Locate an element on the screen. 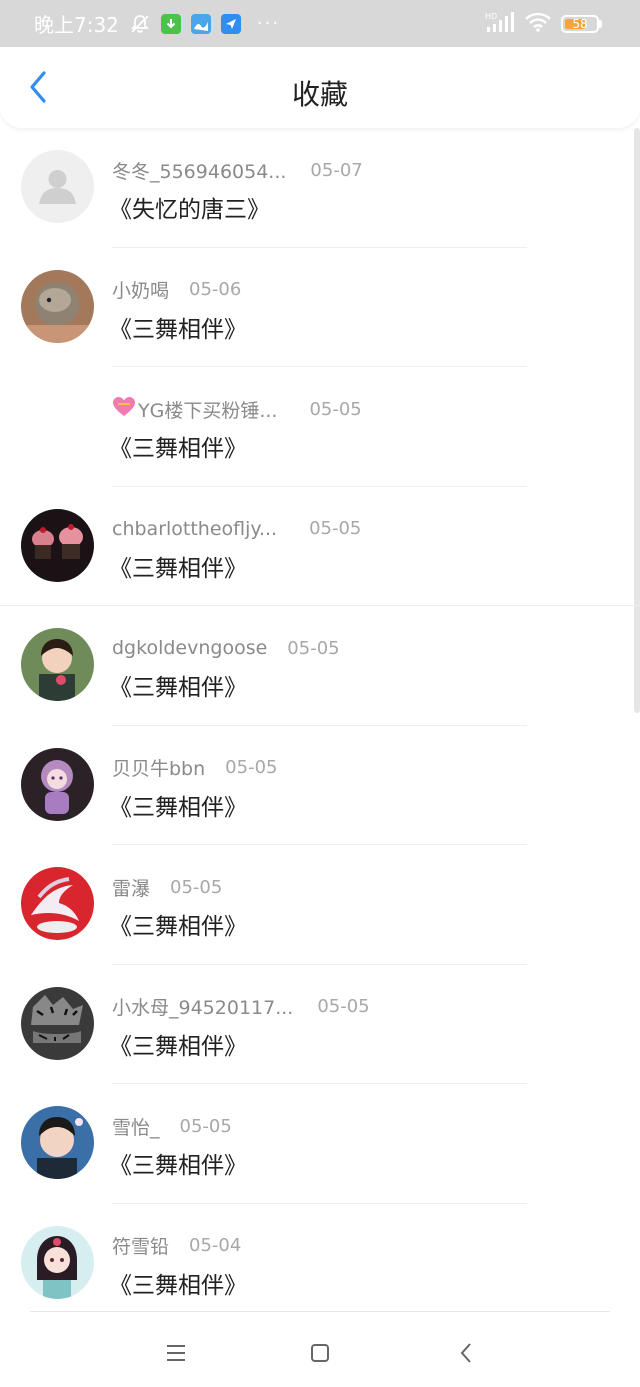  anime-girl-avatar is located at coordinates (57, 1262).